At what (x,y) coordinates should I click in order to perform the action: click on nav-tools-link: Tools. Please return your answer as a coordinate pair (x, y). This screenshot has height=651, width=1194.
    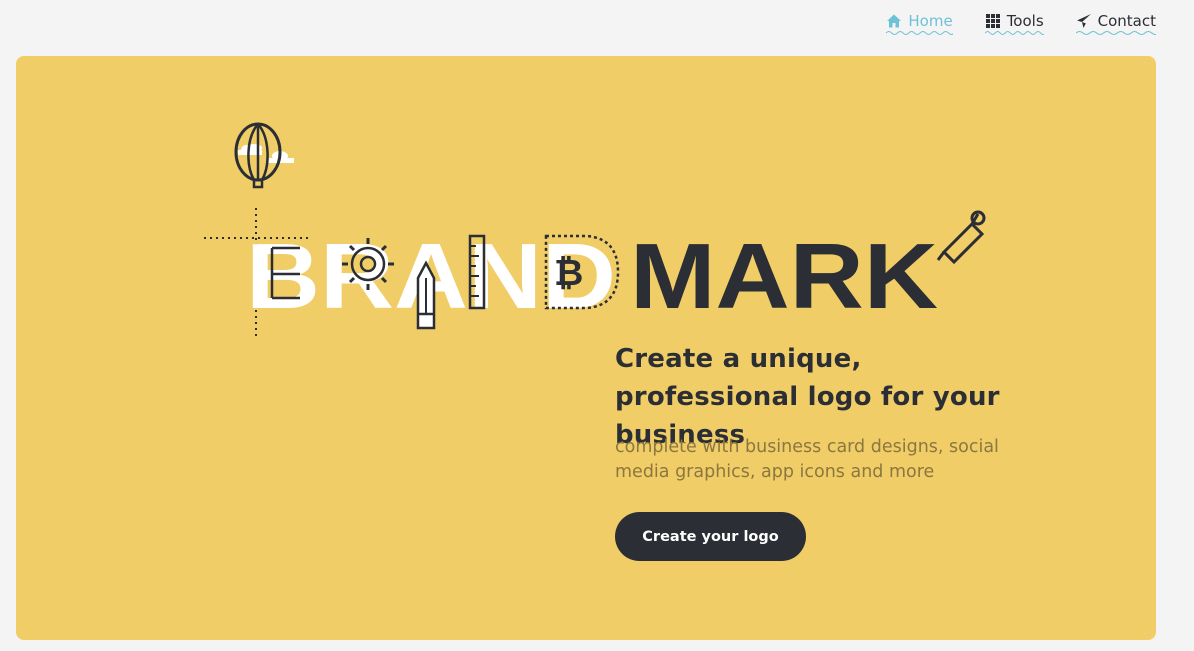
    Looking at the image, I should click on (1014, 17).